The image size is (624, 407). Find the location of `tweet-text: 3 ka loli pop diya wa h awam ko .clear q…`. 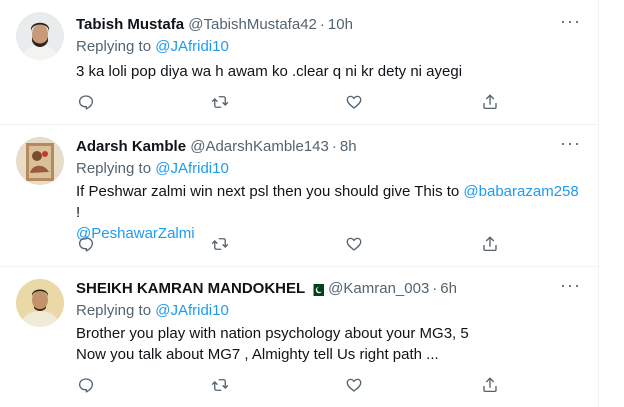

tweet-text: 3 ka loli pop diya wa h awam ko .clear q… is located at coordinates (331, 71).